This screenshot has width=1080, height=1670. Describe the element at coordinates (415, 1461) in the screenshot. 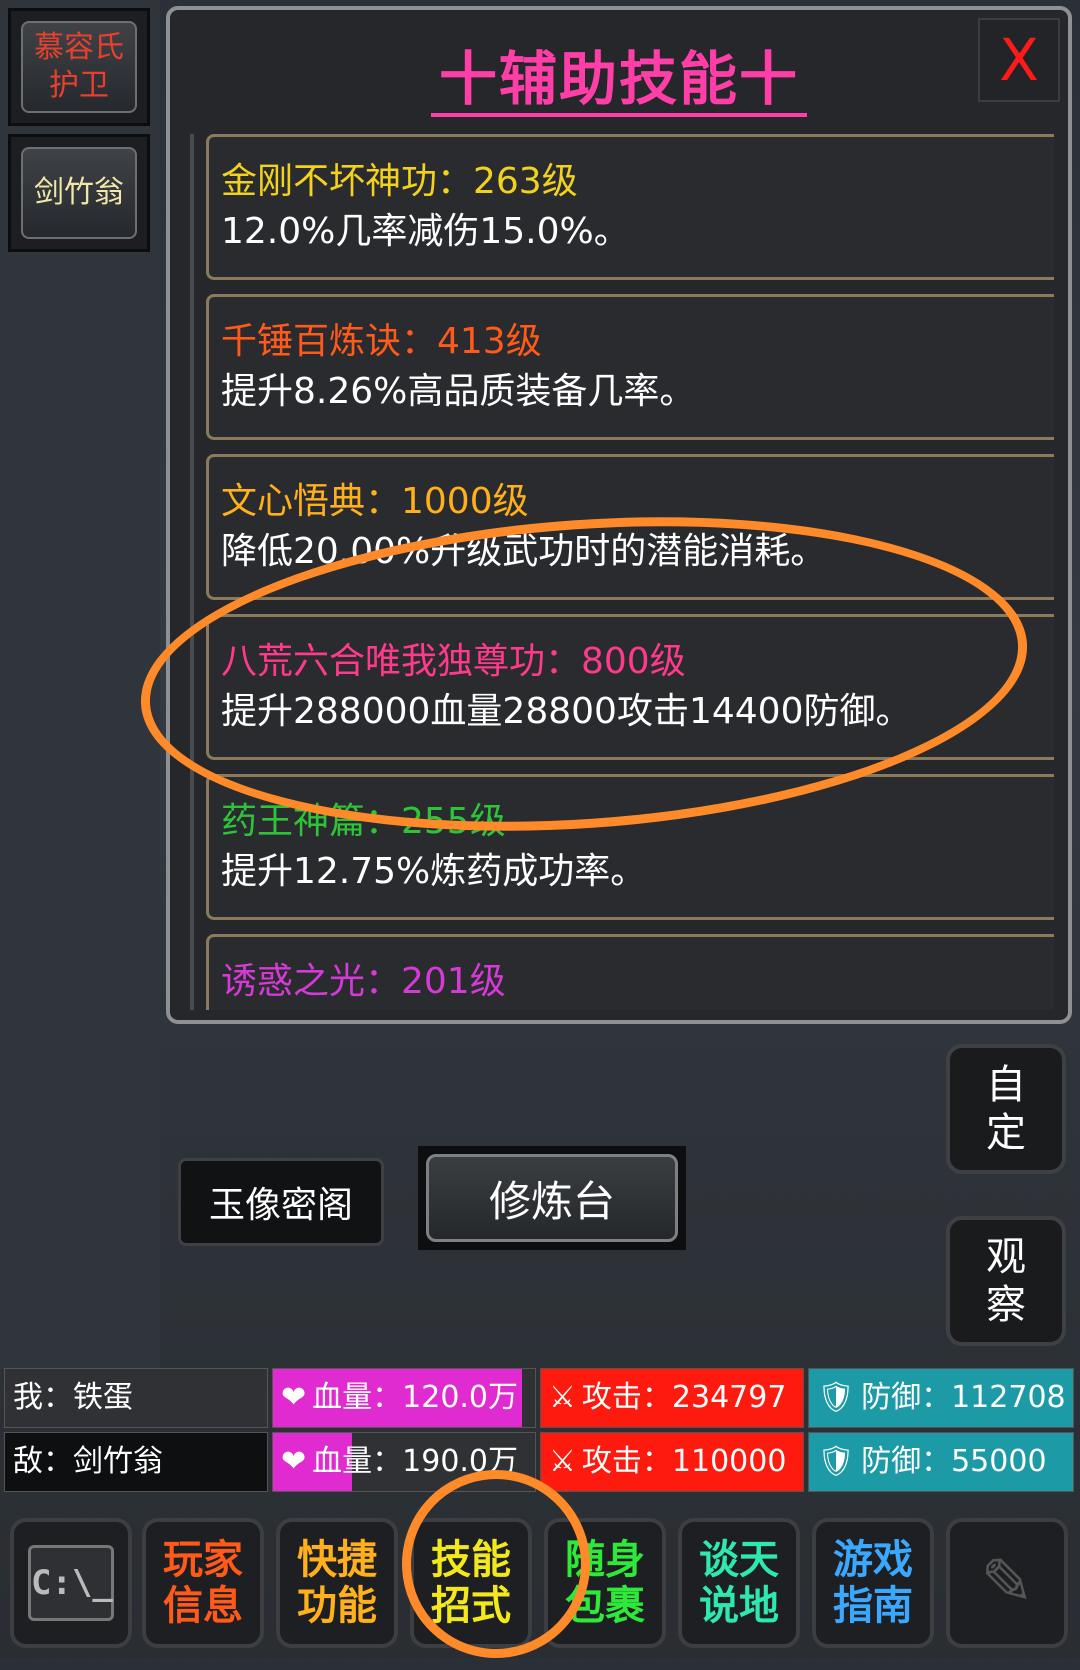

I see `enemy-hp-value: 血量：190.0万` at that location.